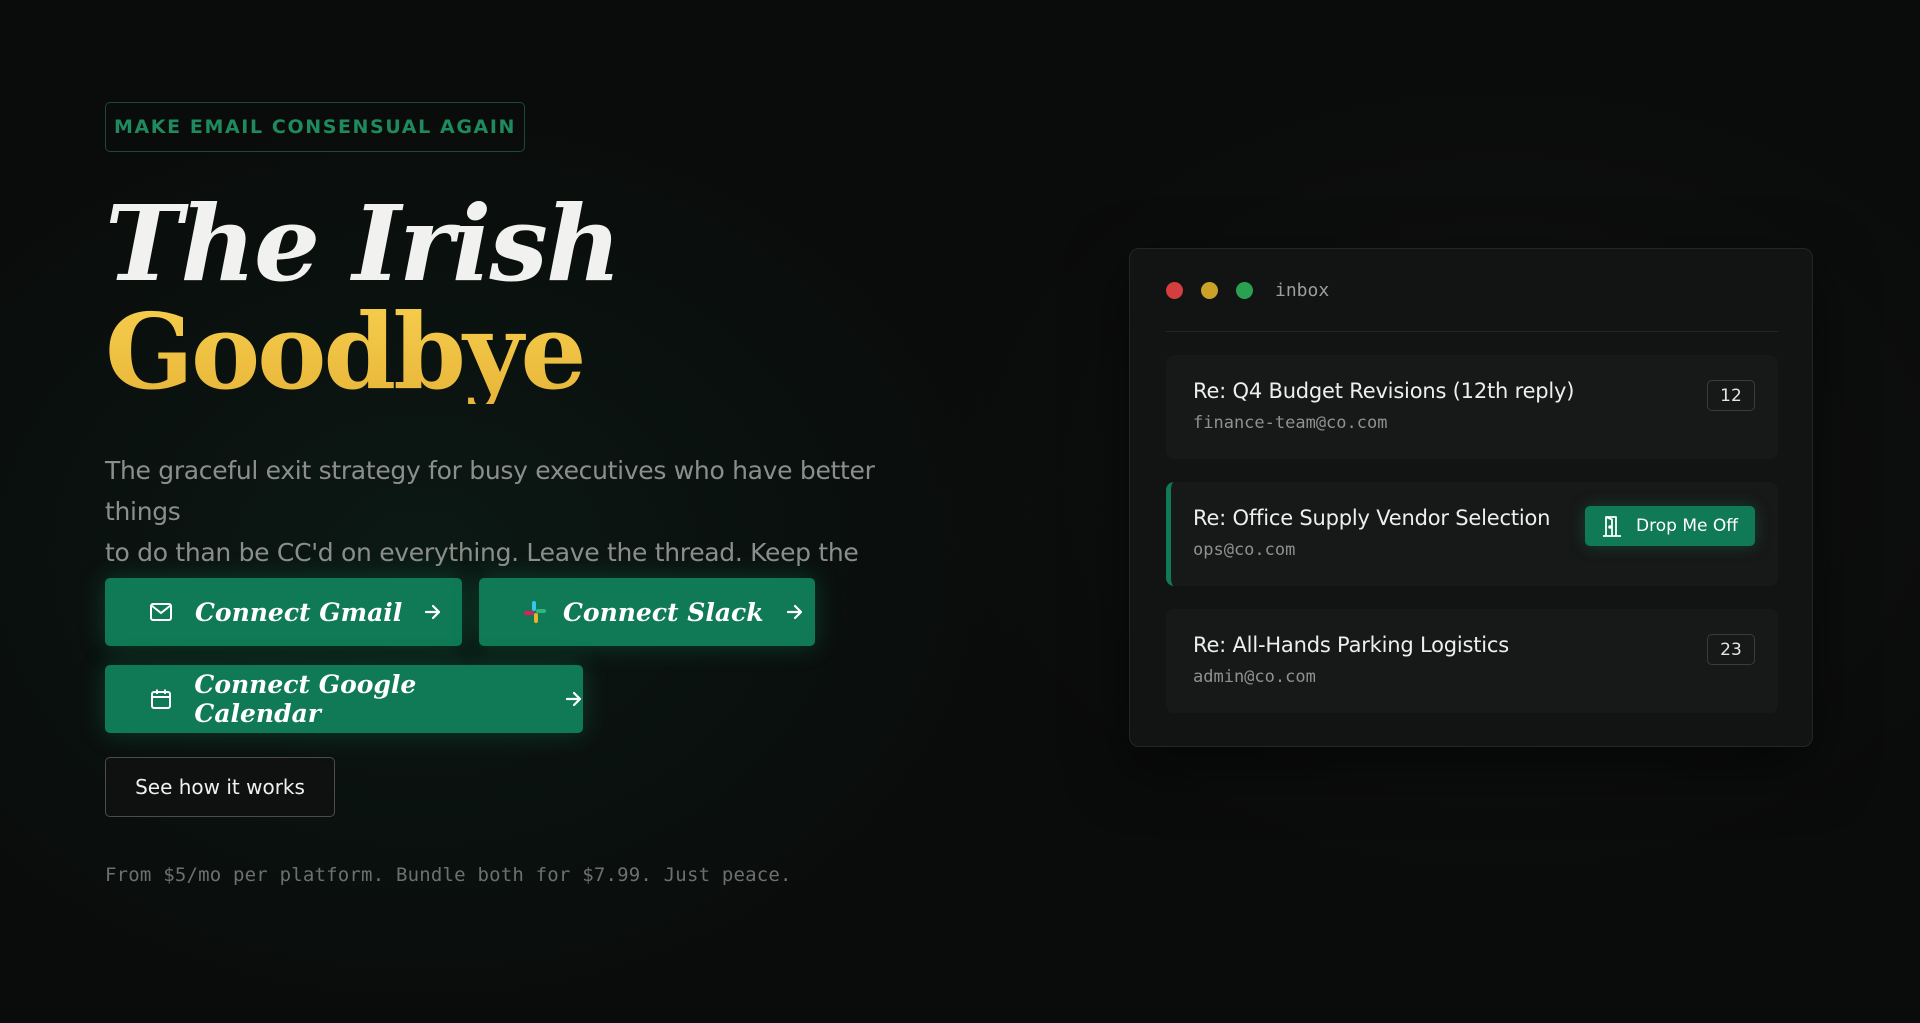  What do you see at coordinates (1254, 677) in the screenshot?
I see `email-sender: admin@co.com` at bounding box center [1254, 677].